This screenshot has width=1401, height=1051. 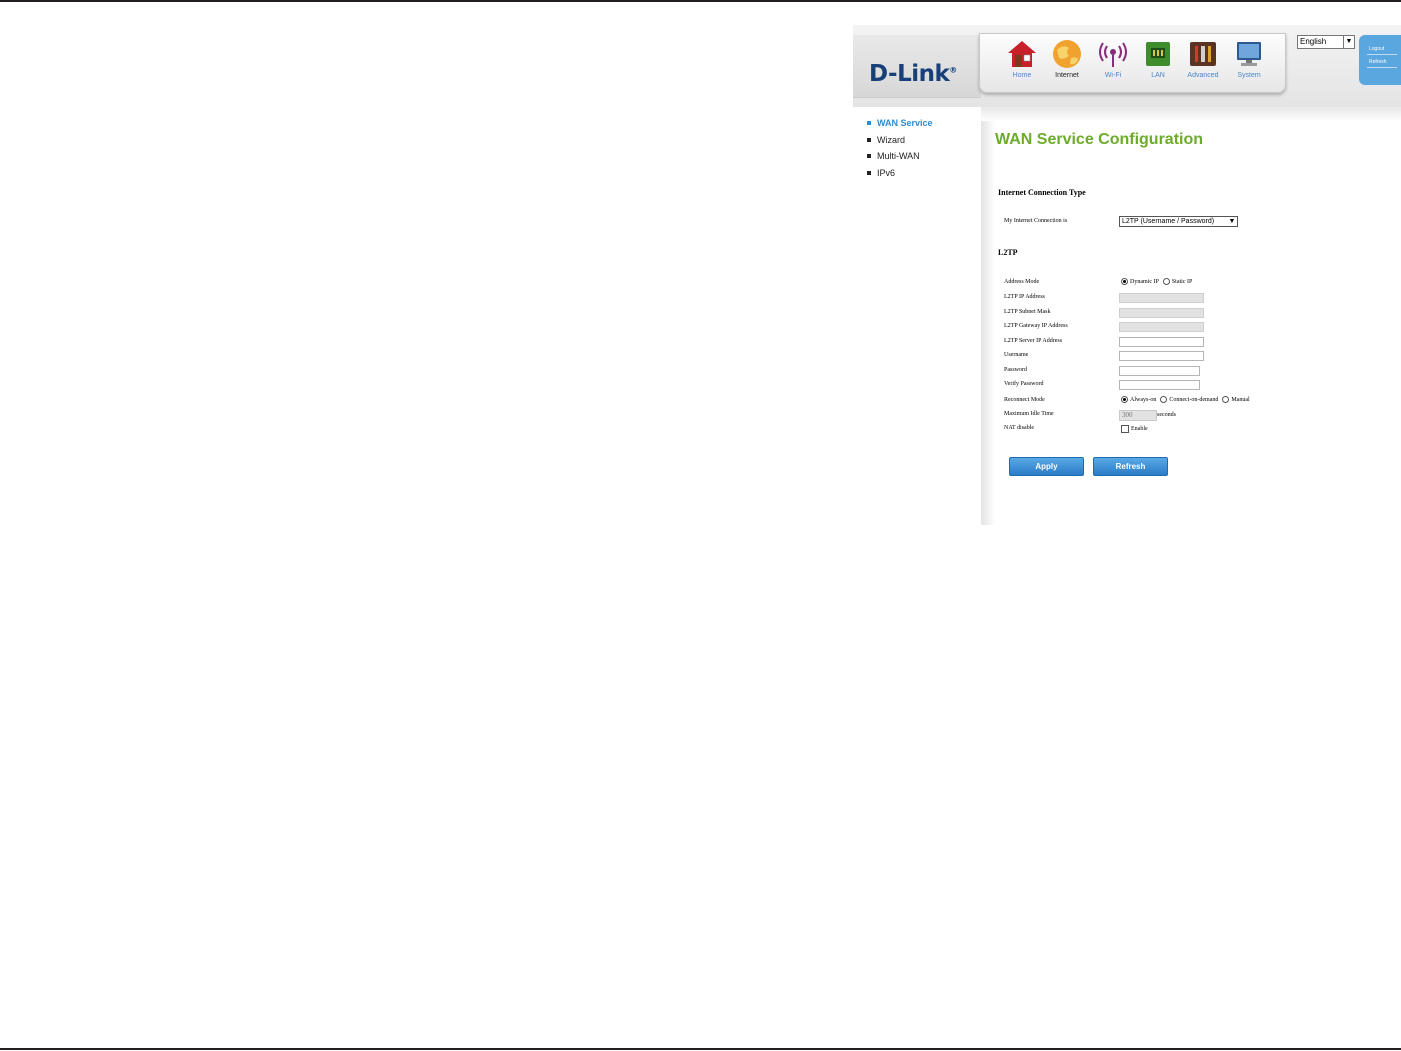 I want to click on l2tp-server-label: L2TP Server IP Address, so click(x=1033, y=341).